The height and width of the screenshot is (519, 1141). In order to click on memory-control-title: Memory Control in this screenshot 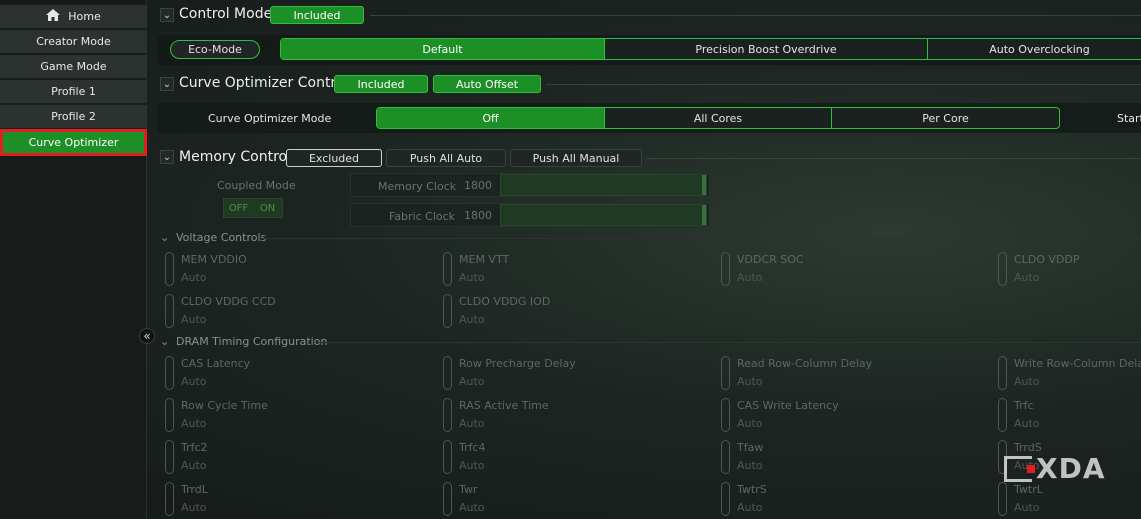, I will do `click(235, 157)`.